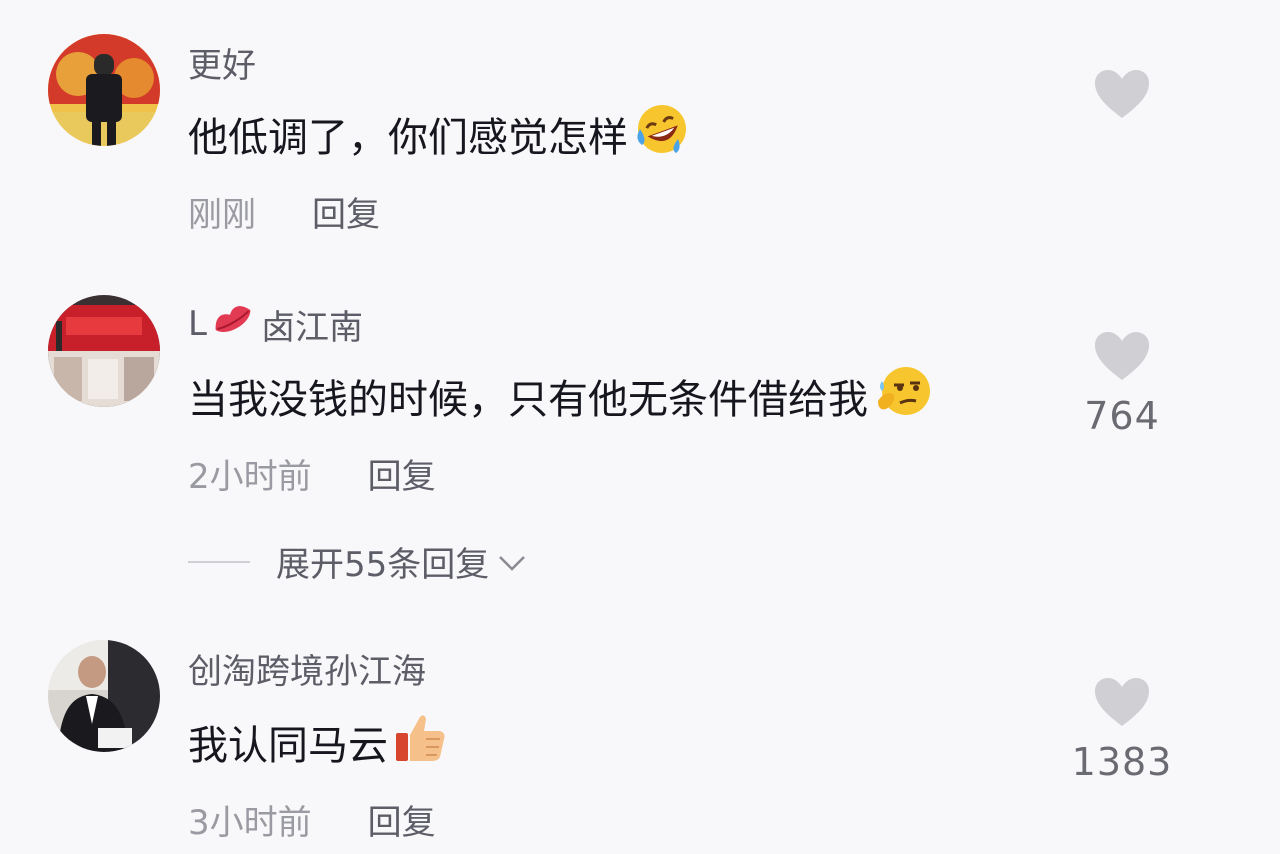  What do you see at coordinates (219, 561) in the screenshot?
I see `divider-line` at bounding box center [219, 561].